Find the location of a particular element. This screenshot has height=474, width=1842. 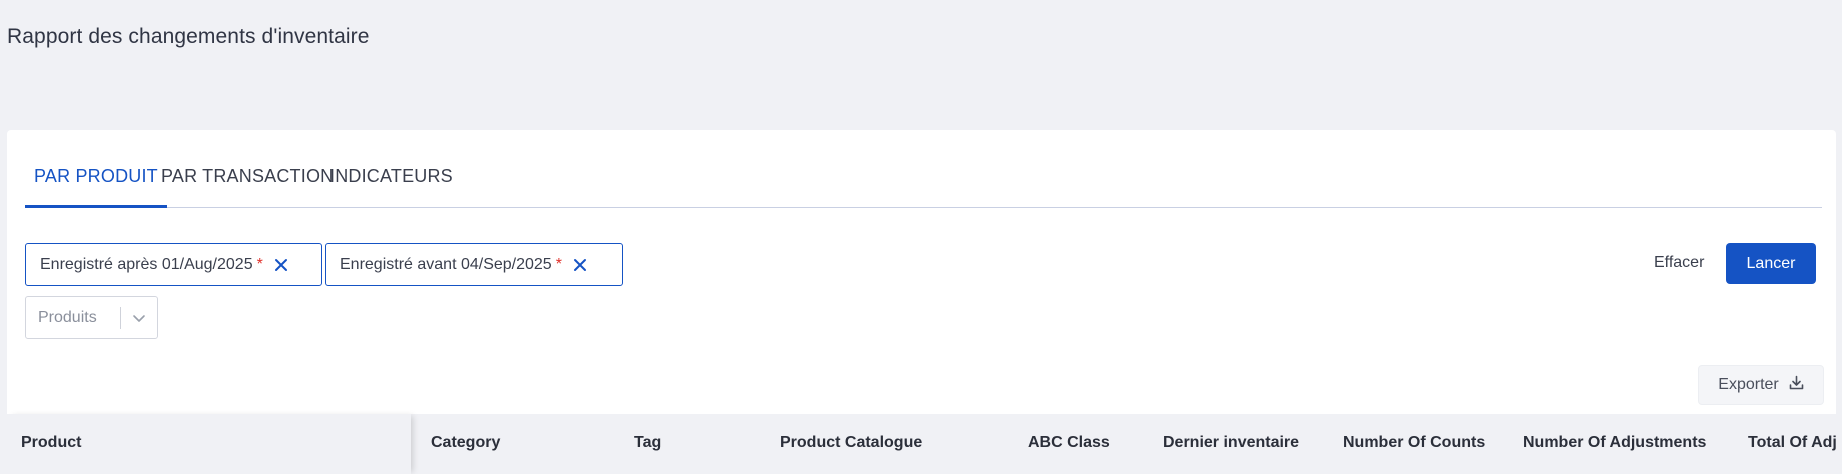

filter-chip-recorded-before: Enregistré avant 04/Sep/2025 * is located at coordinates (474, 264).